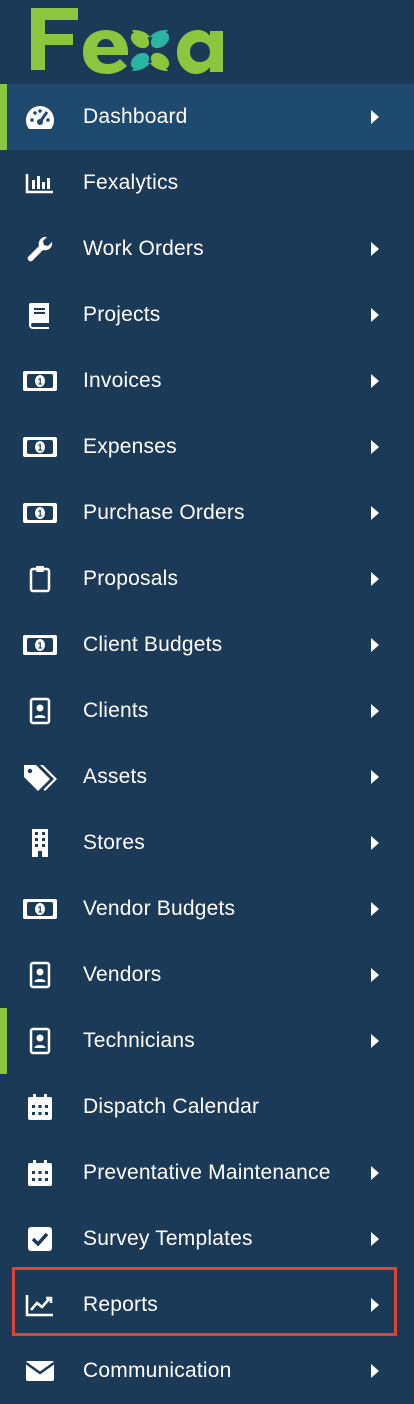  Describe the element at coordinates (122, 380) in the screenshot. I see `sidebar-item-label: Invoices` at that location.